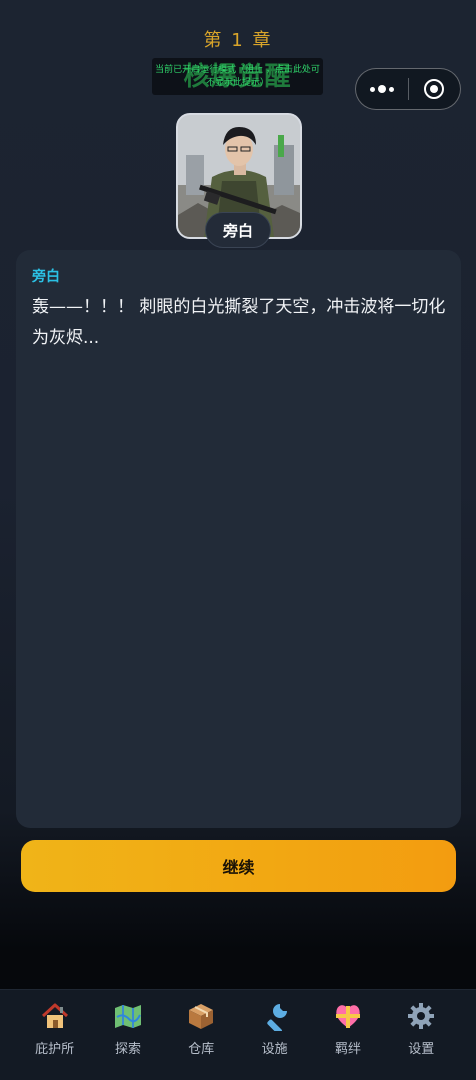  Describe the element at coordinates (127, 1049) in the screenshot. I see `tab-label: 探索` at that location.